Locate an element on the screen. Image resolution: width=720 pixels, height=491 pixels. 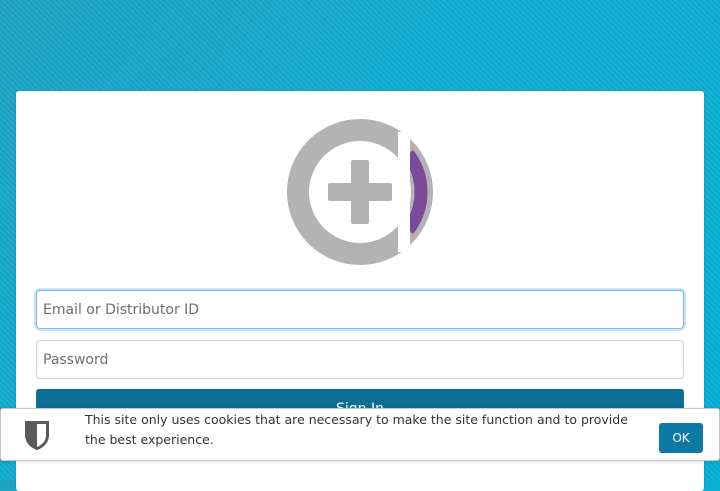
logo is located at coordinates (360, 192).